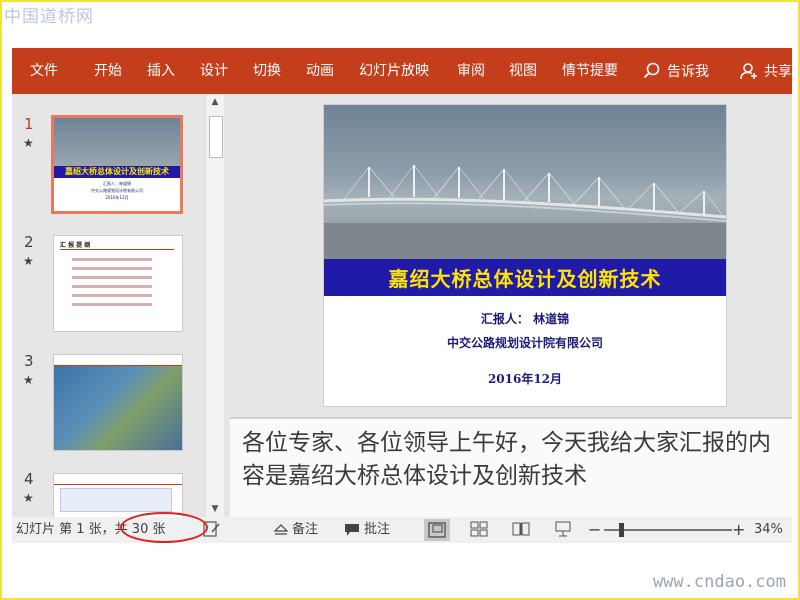 This screenshot has width=800, height=600. Describe the element at coordinates (161, 71) in the screenshot. I see `tab-insert: 插入` at that location.